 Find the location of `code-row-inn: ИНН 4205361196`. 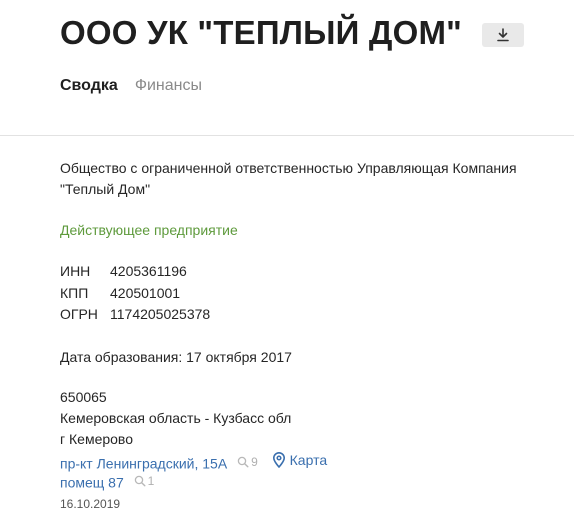

code-row-inn: ИНН 4205361196 is located at coordinates (317, 272).